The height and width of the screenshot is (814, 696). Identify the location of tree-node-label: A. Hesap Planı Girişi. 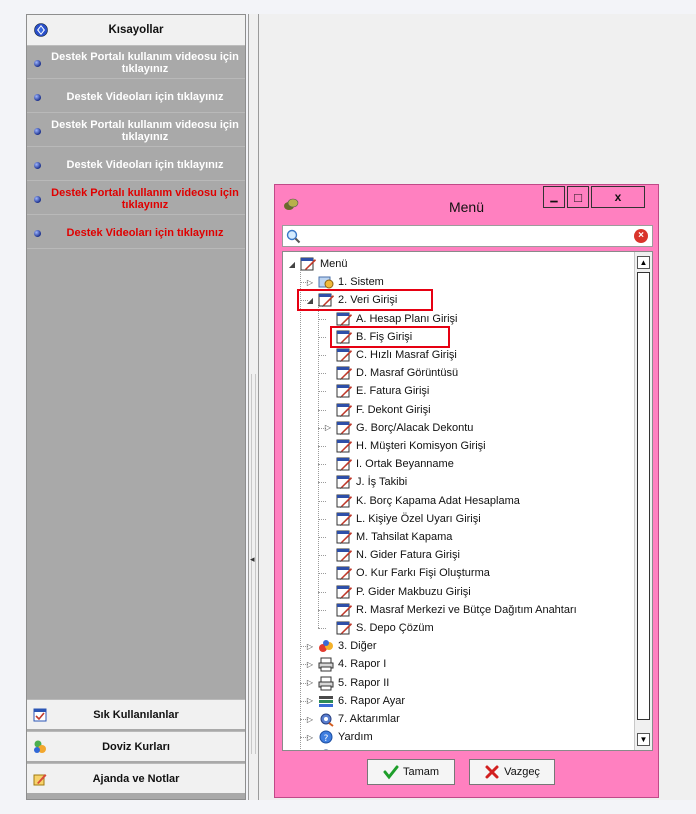
(407, 318).